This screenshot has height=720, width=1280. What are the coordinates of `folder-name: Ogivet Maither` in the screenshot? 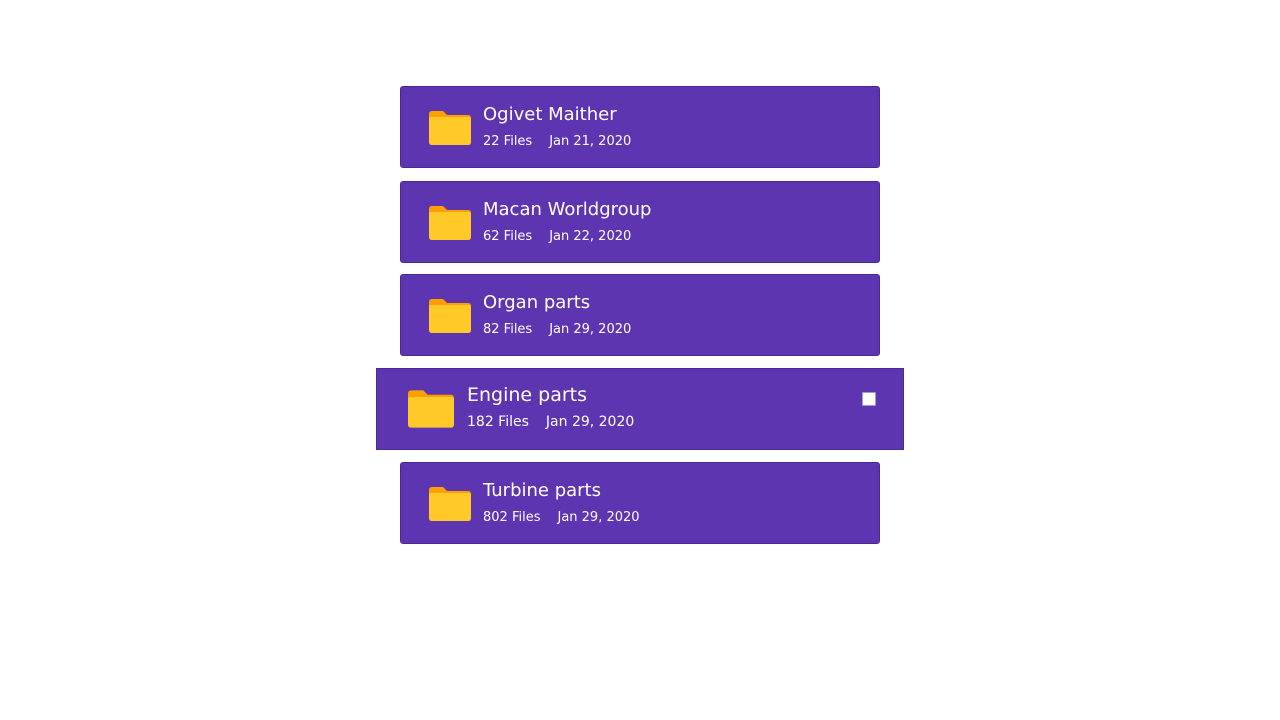 It's located at (550, 114).